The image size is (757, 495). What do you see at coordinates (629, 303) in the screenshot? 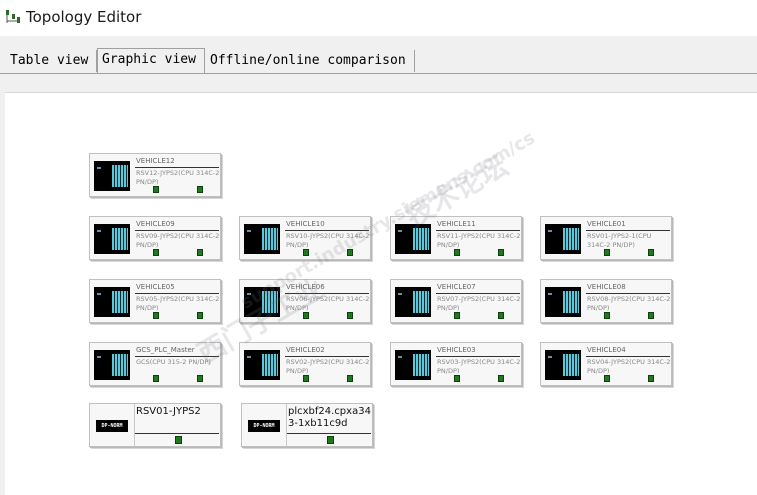
I see `station-description: RSV08-JYPS2(CPU 314C-2 PN/DP)` at bounding box center [629, 303].